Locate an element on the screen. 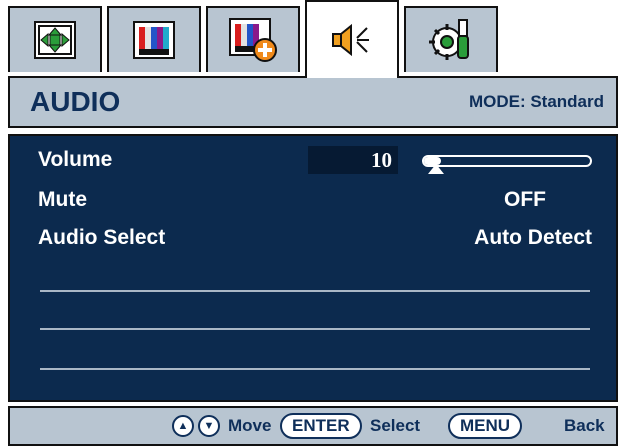 The height and width of the screenshot is (446, 625). menu-item-volume: Volume 10 is located at coordinates (313, 160).